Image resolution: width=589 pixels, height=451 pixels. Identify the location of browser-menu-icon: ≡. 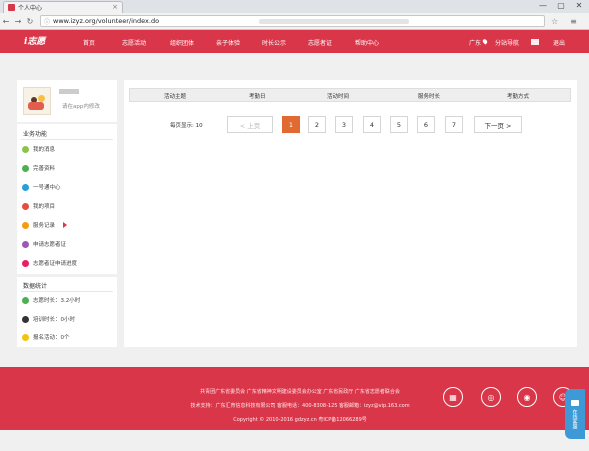
(573, 21).